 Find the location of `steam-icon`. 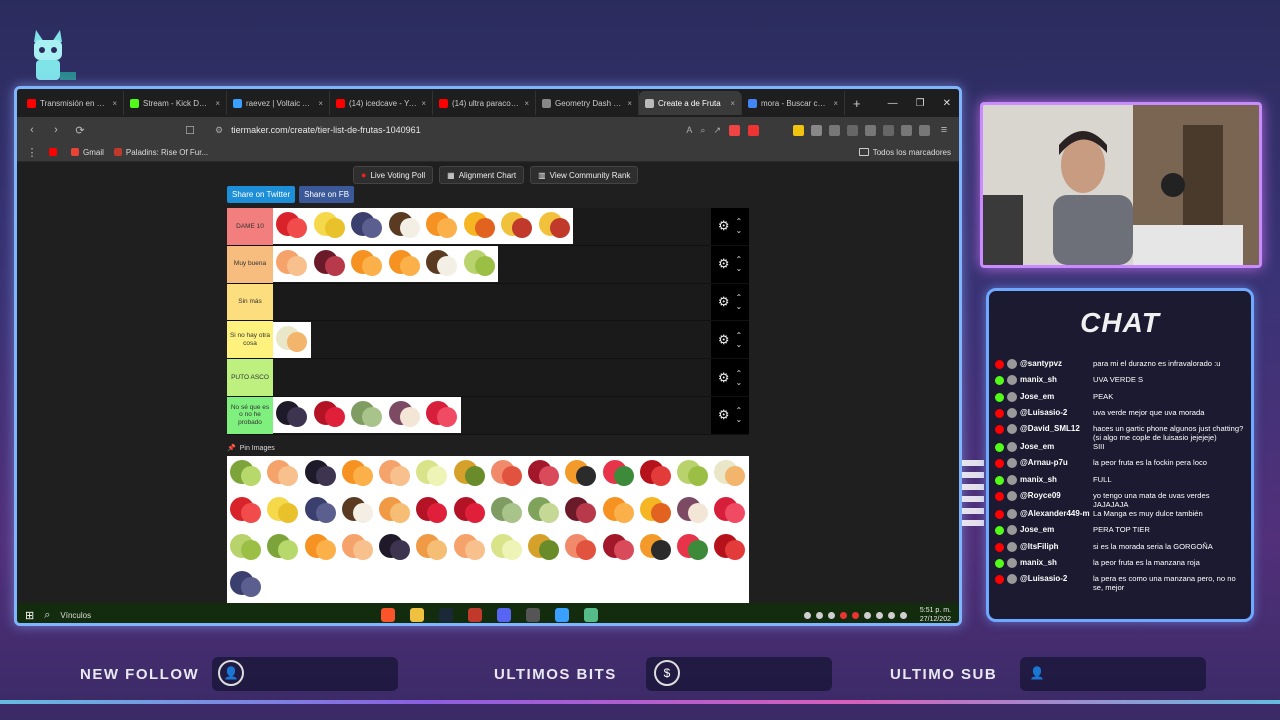

steam-icon is located at coordinates (446, 615).